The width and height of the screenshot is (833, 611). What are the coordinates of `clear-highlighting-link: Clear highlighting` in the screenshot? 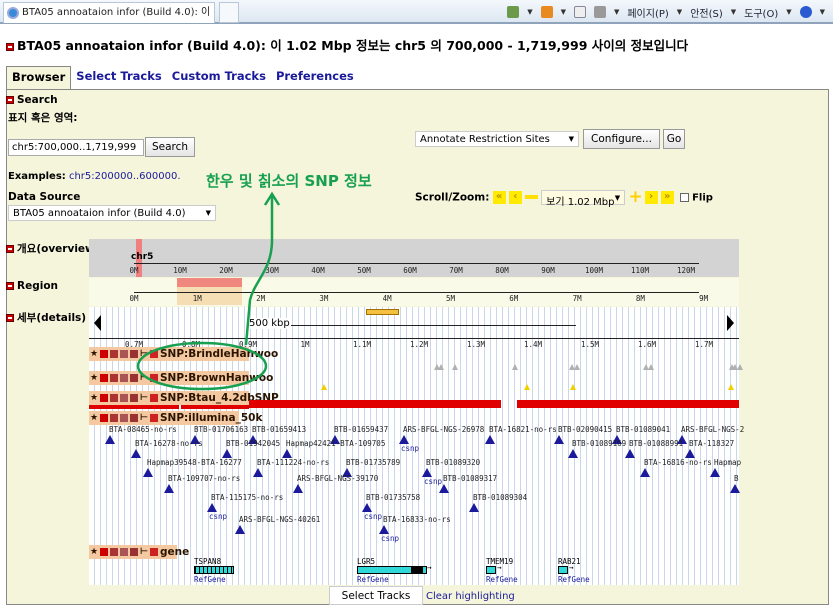 It's located at (470, 596).